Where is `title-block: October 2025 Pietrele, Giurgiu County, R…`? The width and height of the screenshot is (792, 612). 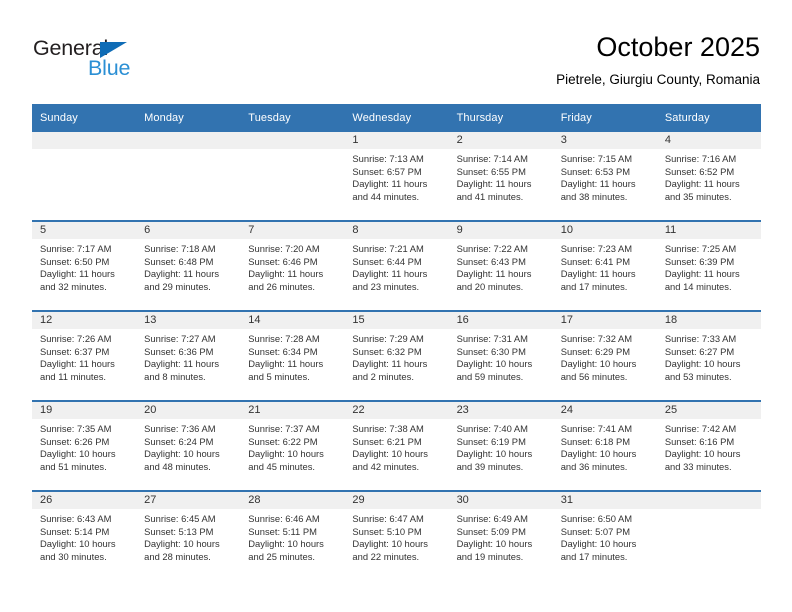
title-block: October 2025 Pietrele, Giurgiu County, R… is located at coordinates (658, 60).